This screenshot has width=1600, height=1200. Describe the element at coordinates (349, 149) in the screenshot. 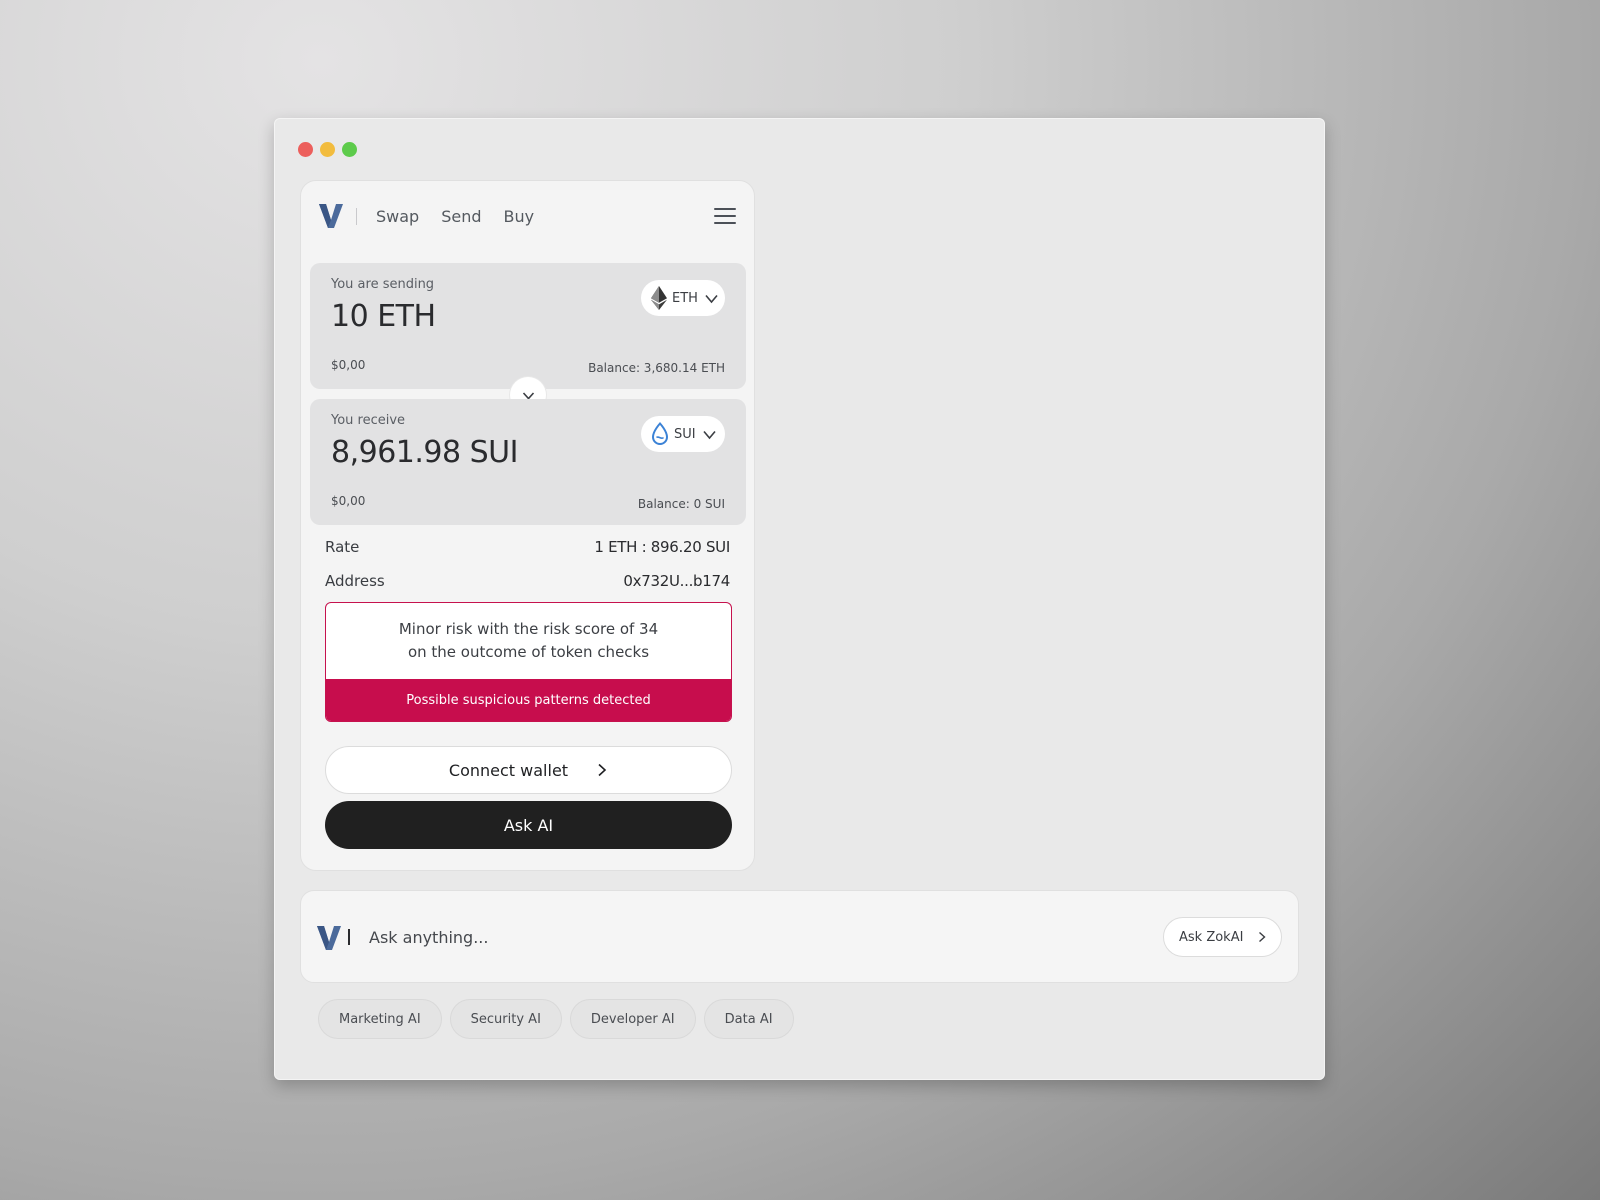

I see `maximize-window-button` at that location.